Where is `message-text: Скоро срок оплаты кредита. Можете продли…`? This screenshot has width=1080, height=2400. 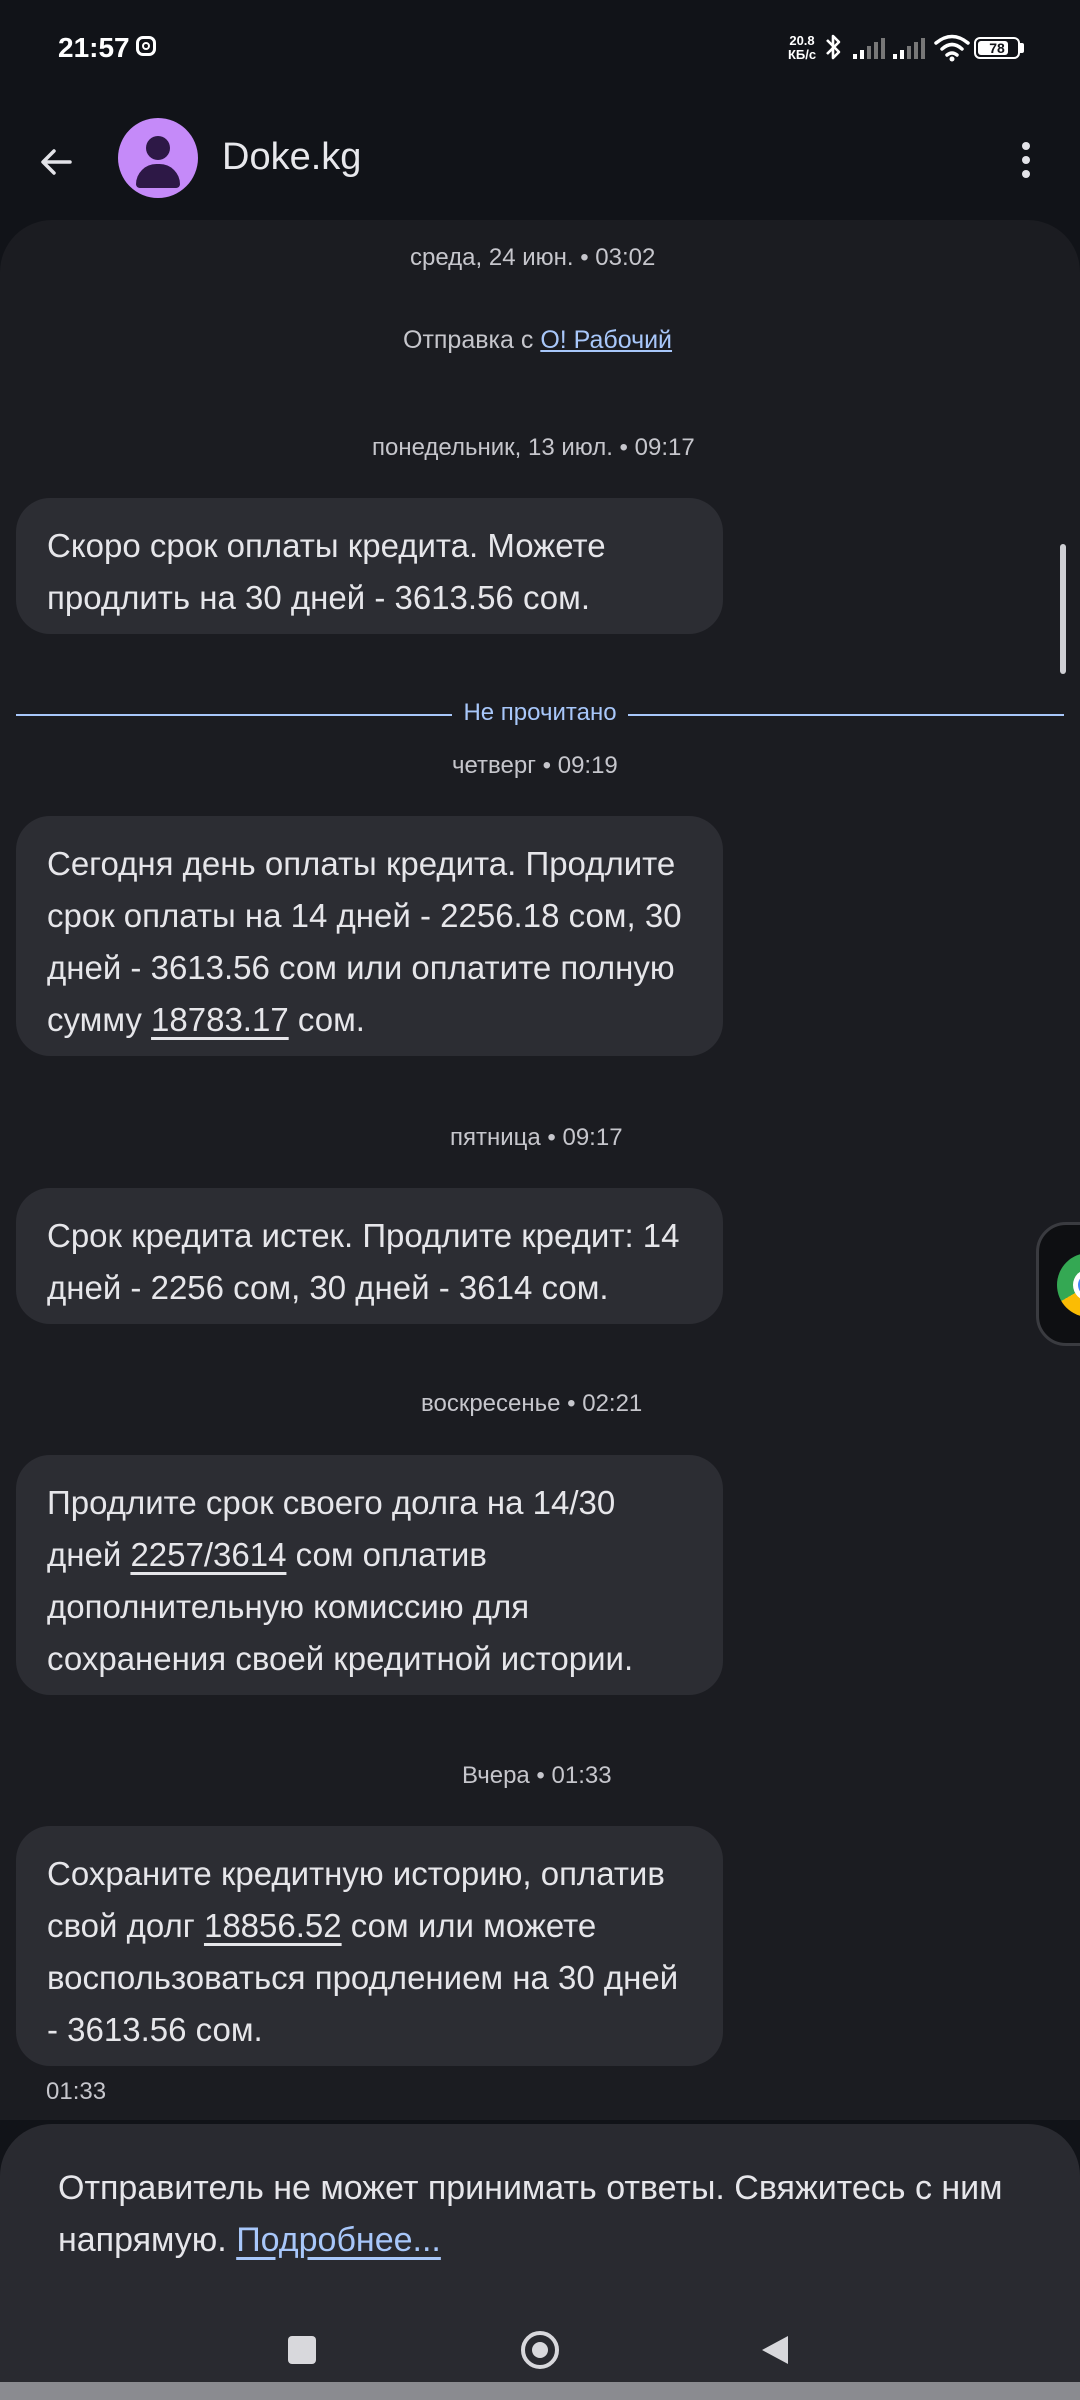
message-text: Скоро срок оплаты кредита. Можете продли… is located at coordinates (326, 571).